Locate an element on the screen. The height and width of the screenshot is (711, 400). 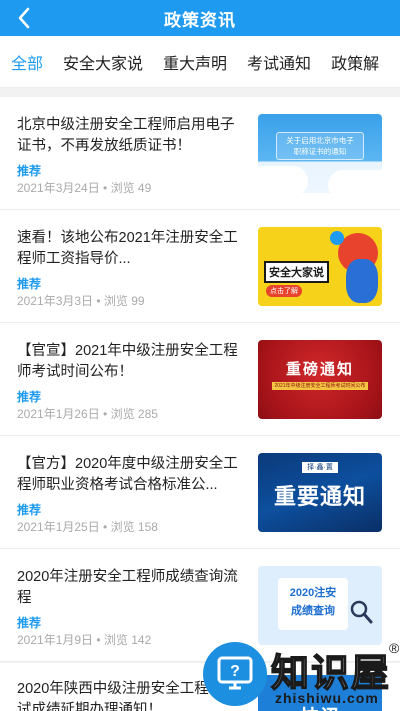
article-thumbnail: 重磅通知 2021年中级注册安全工程师考试时间公布 is located at coordinates (320, 379).